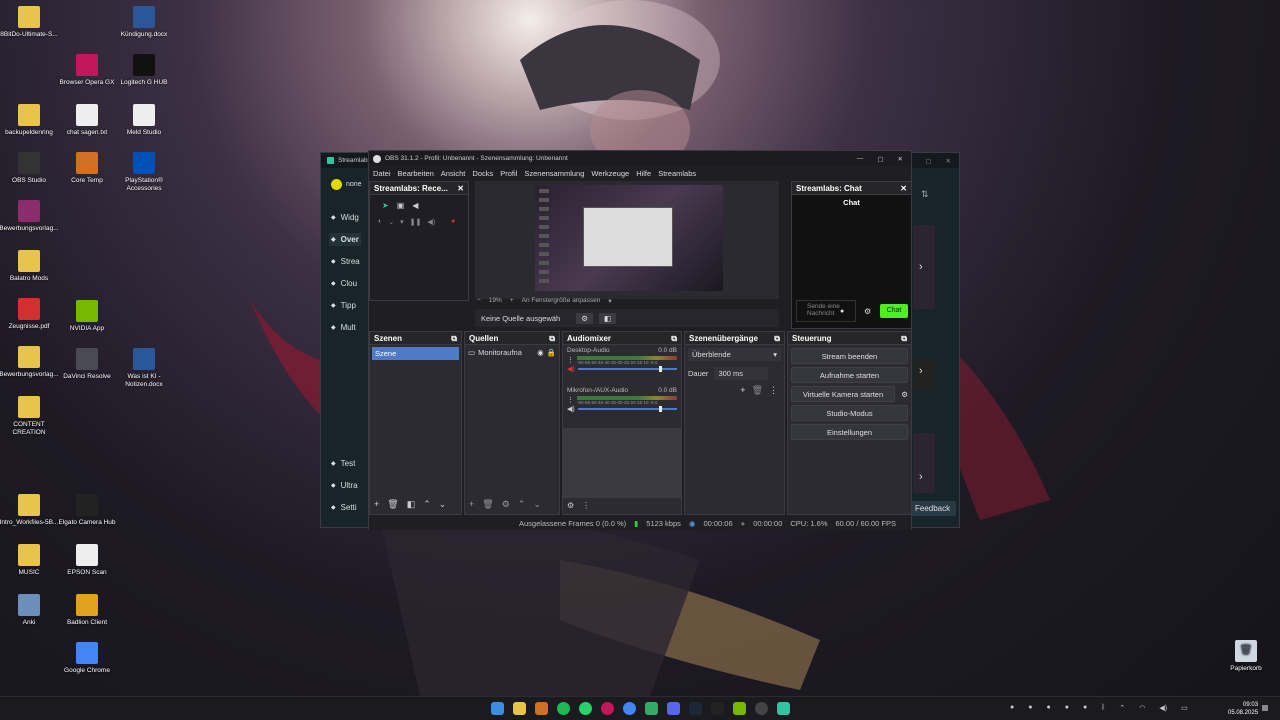 This screenshot has width=1280, height=720. Describe the element at coordinates (629, 708) in the screenshot. I see `chrome-icon` at that location.